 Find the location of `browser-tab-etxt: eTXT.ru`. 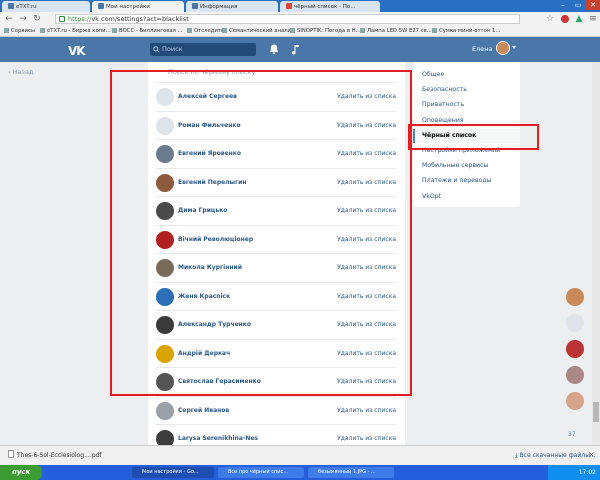

browser-tab-etxt: eTXT.ru is located at coordinates (46, 6).